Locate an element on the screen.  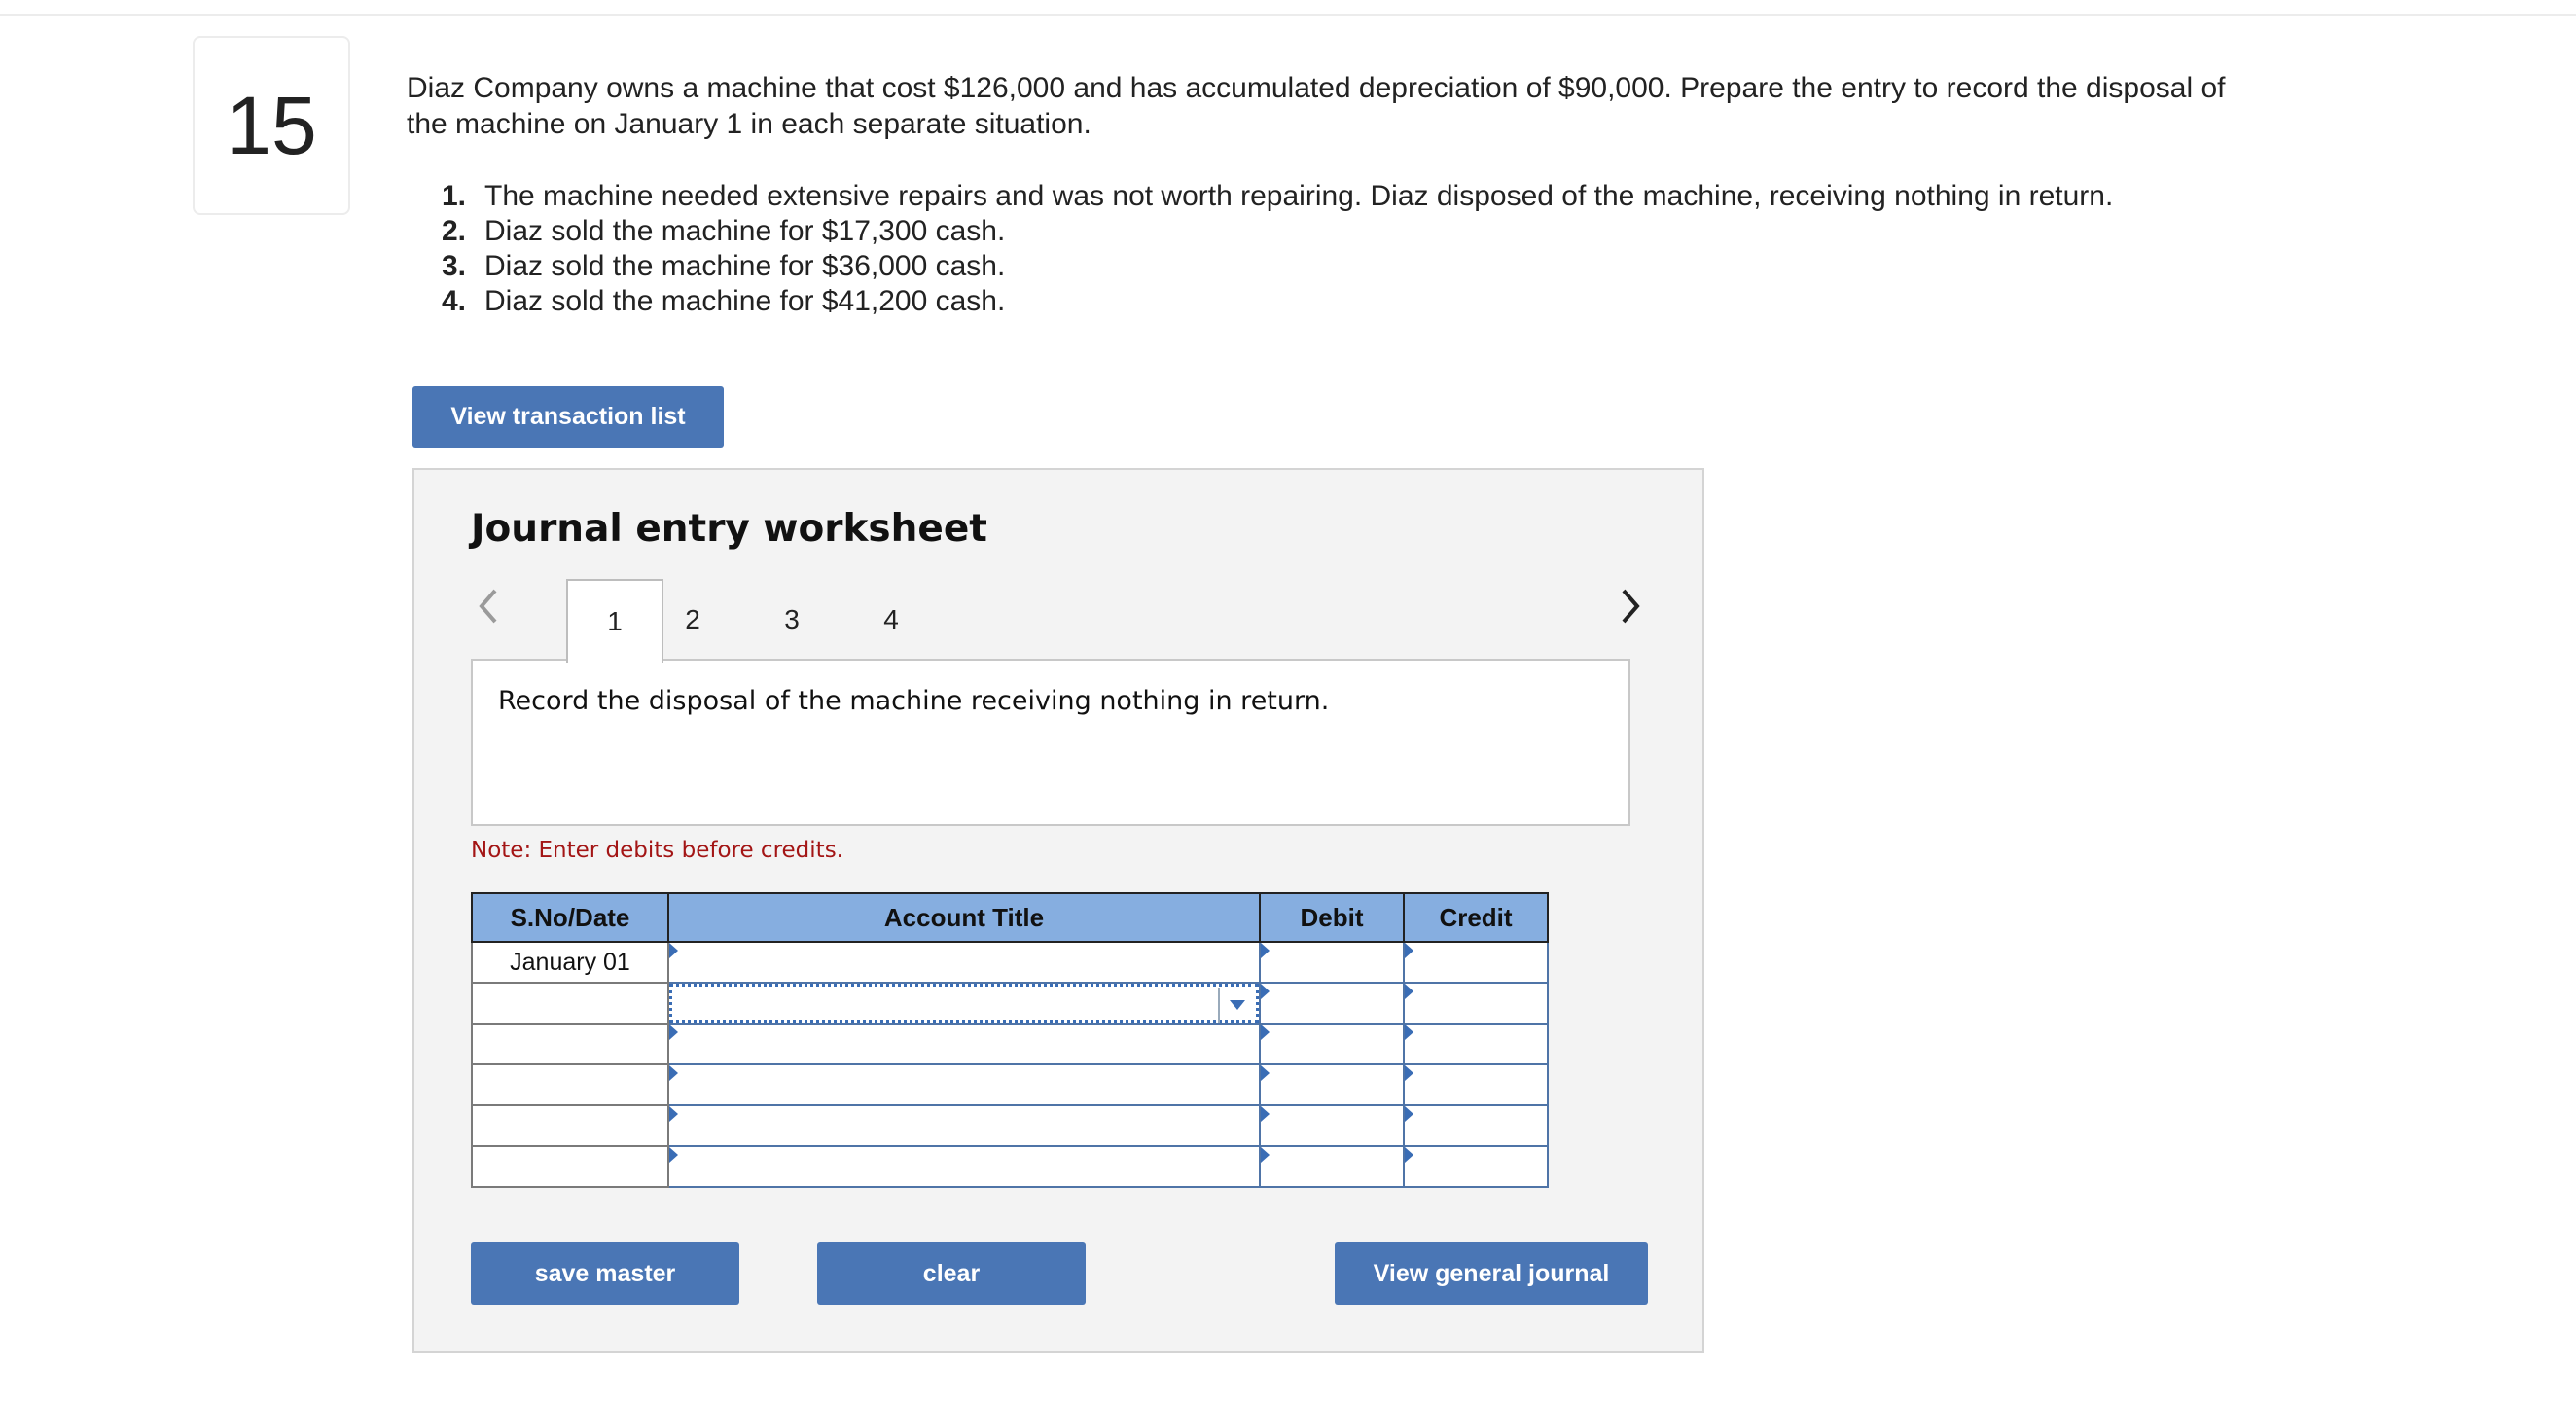
view-general-journal-button: View general journal is located at coordinates (1491, 1273).